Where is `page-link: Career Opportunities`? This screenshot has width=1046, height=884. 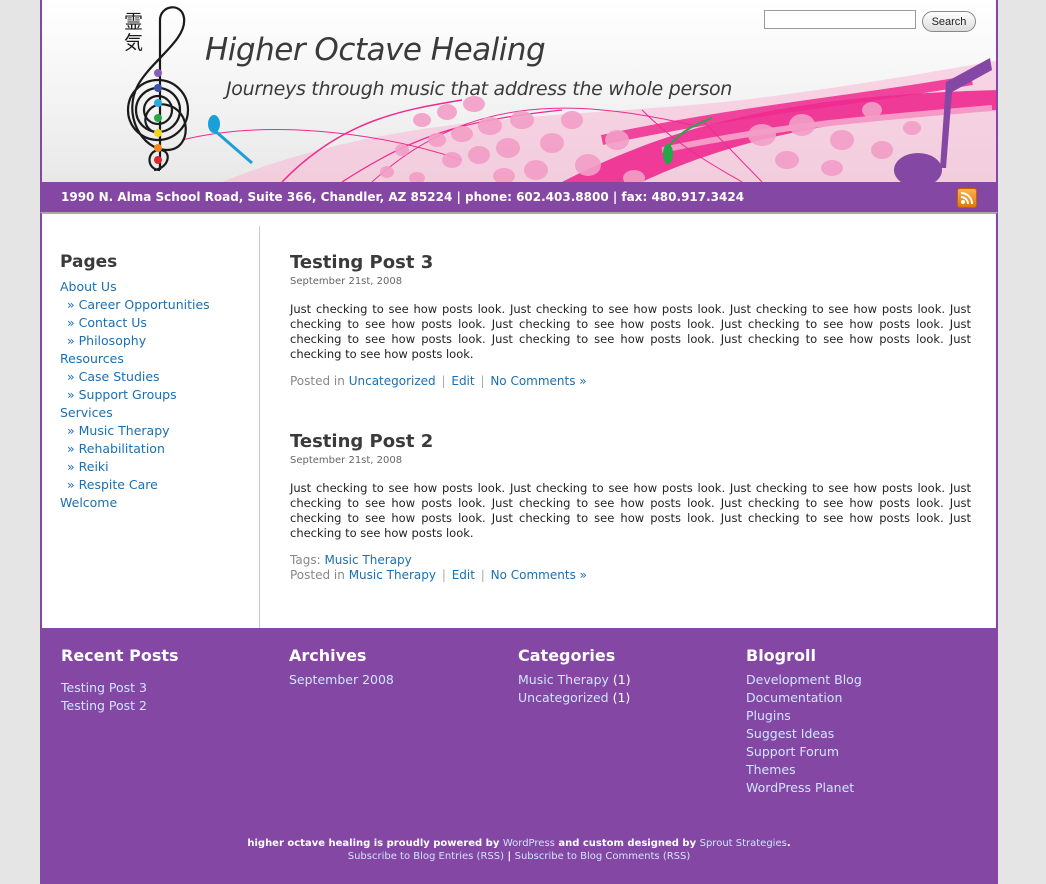
page-link: Career Opportunities is located at coordinates (144, 304).